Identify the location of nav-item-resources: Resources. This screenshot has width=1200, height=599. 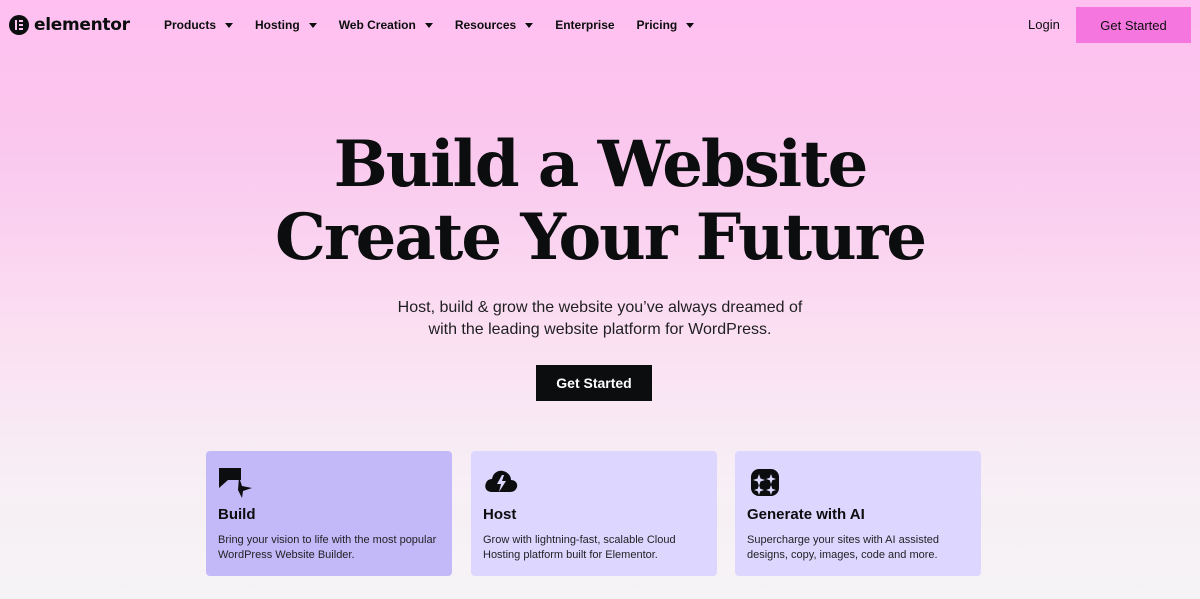
(494, 25).